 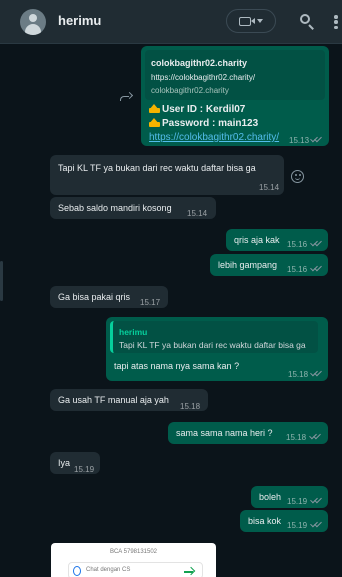 I want to click on link-preview-domain: colokbagithr02.charity, so click(x=190, y=90).